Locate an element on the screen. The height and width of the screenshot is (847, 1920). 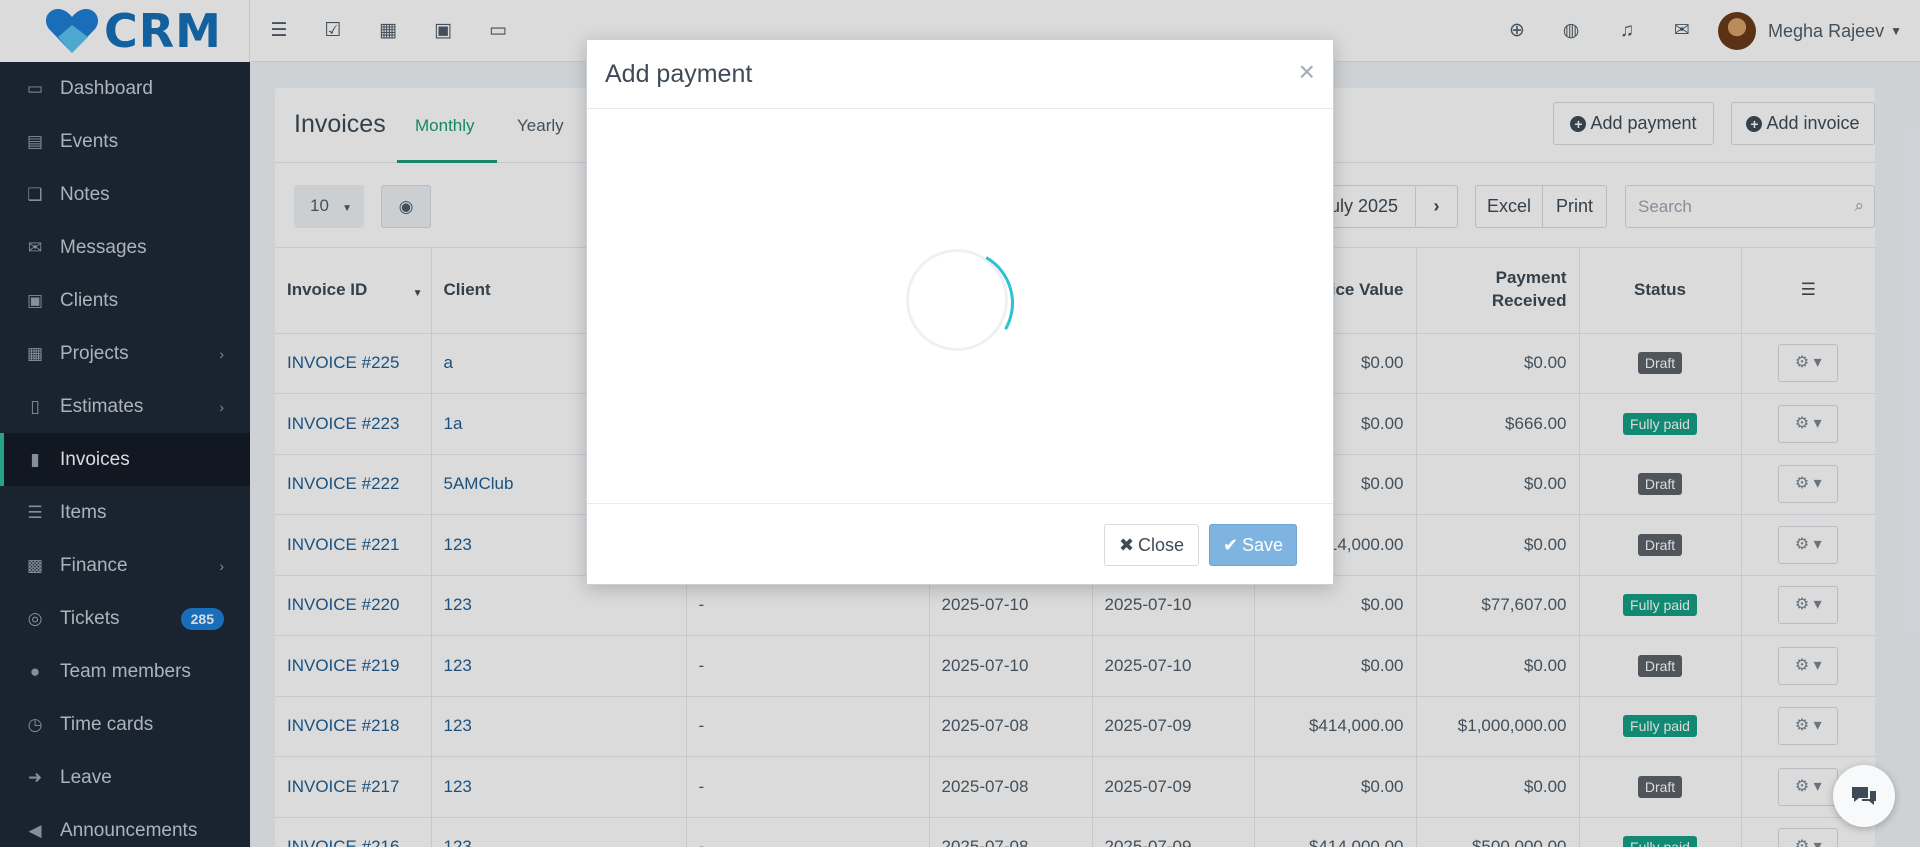
close-icon: × is located at coordinates (1307, 72).